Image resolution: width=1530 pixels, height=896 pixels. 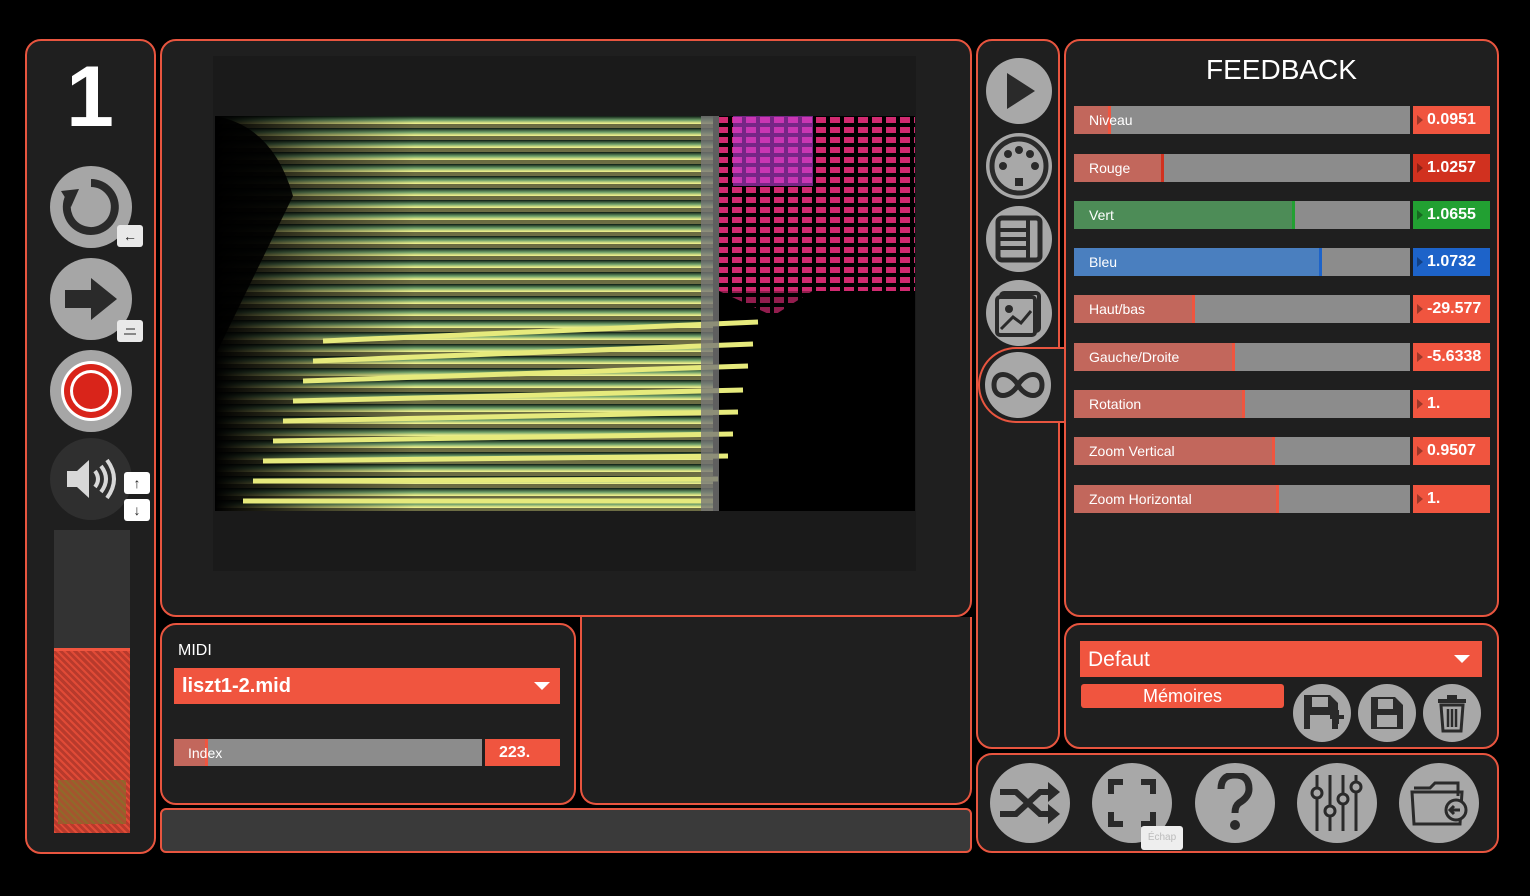 What do you see at coordinates (1242, 404) in the screenshot?
I see `slider-track: Rotation` at bounding box center [1242, 404].